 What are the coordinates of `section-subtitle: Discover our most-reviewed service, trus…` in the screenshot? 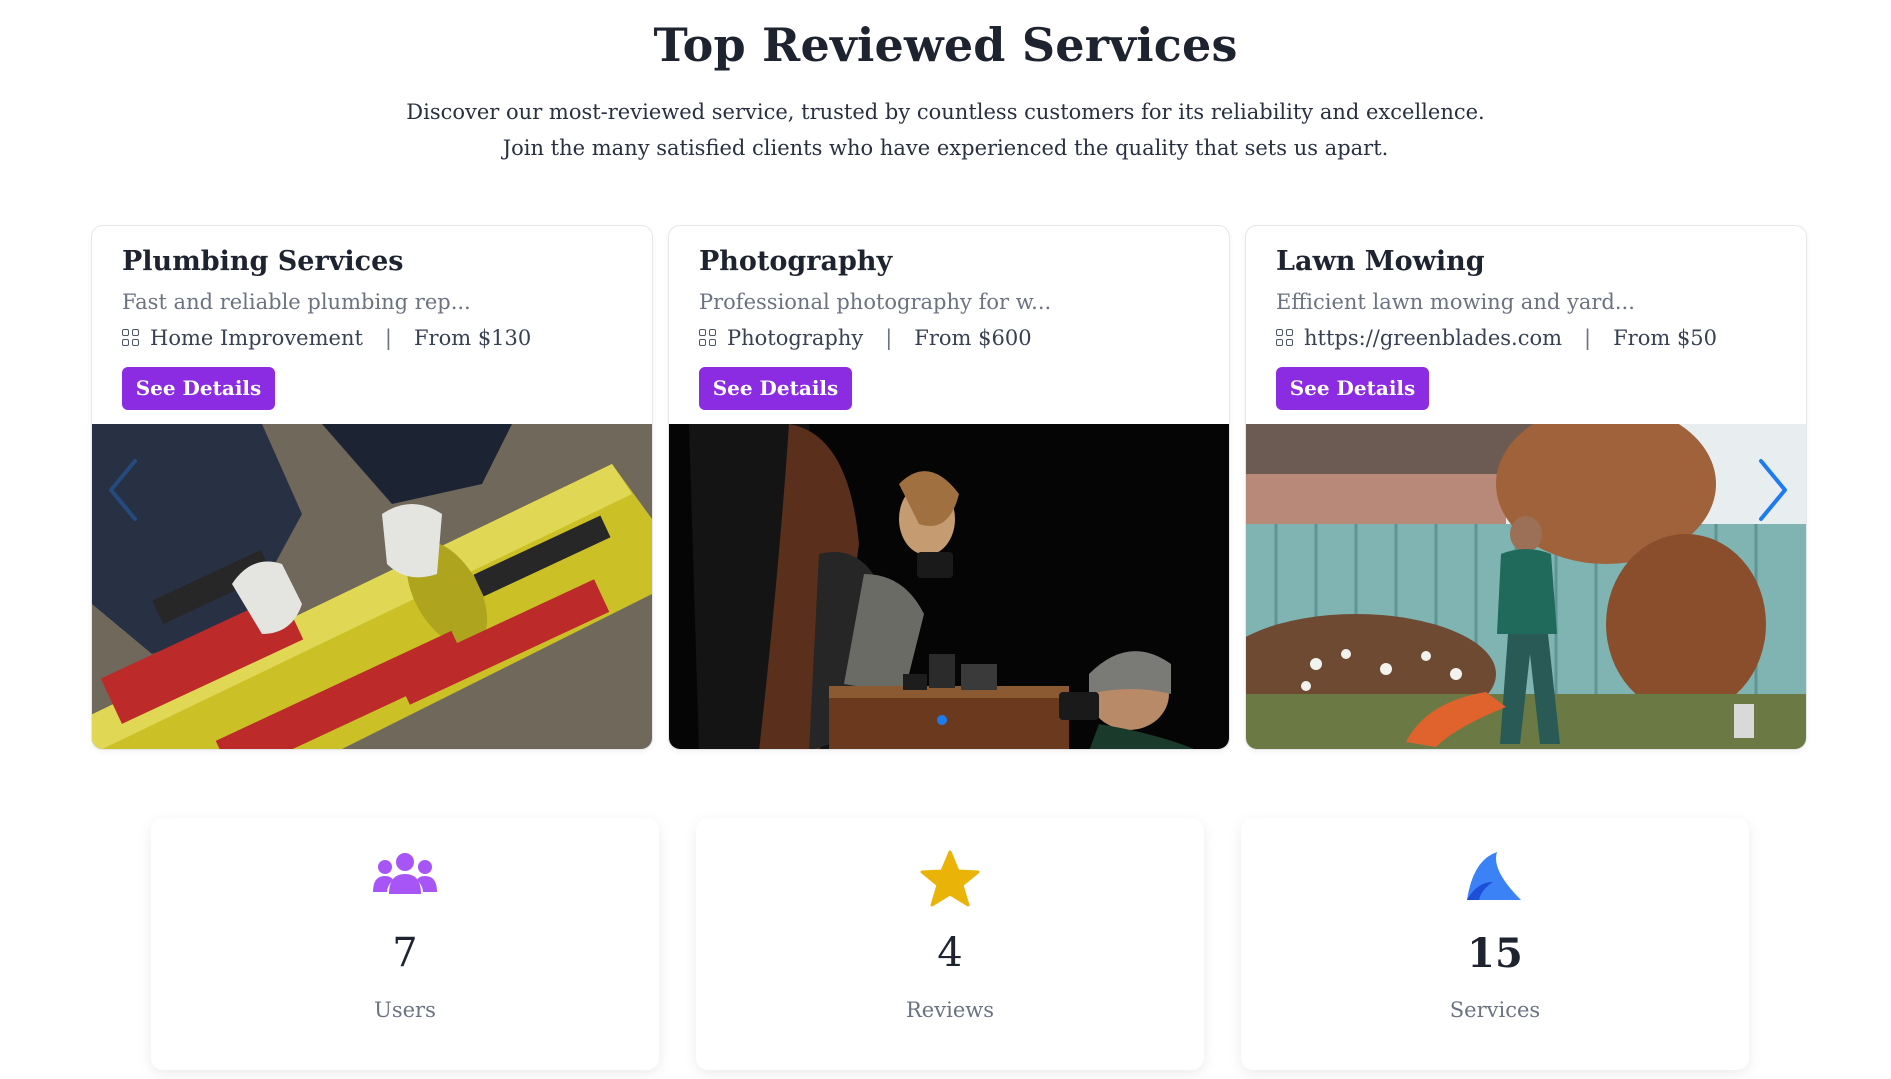 It's located at (945, 130).